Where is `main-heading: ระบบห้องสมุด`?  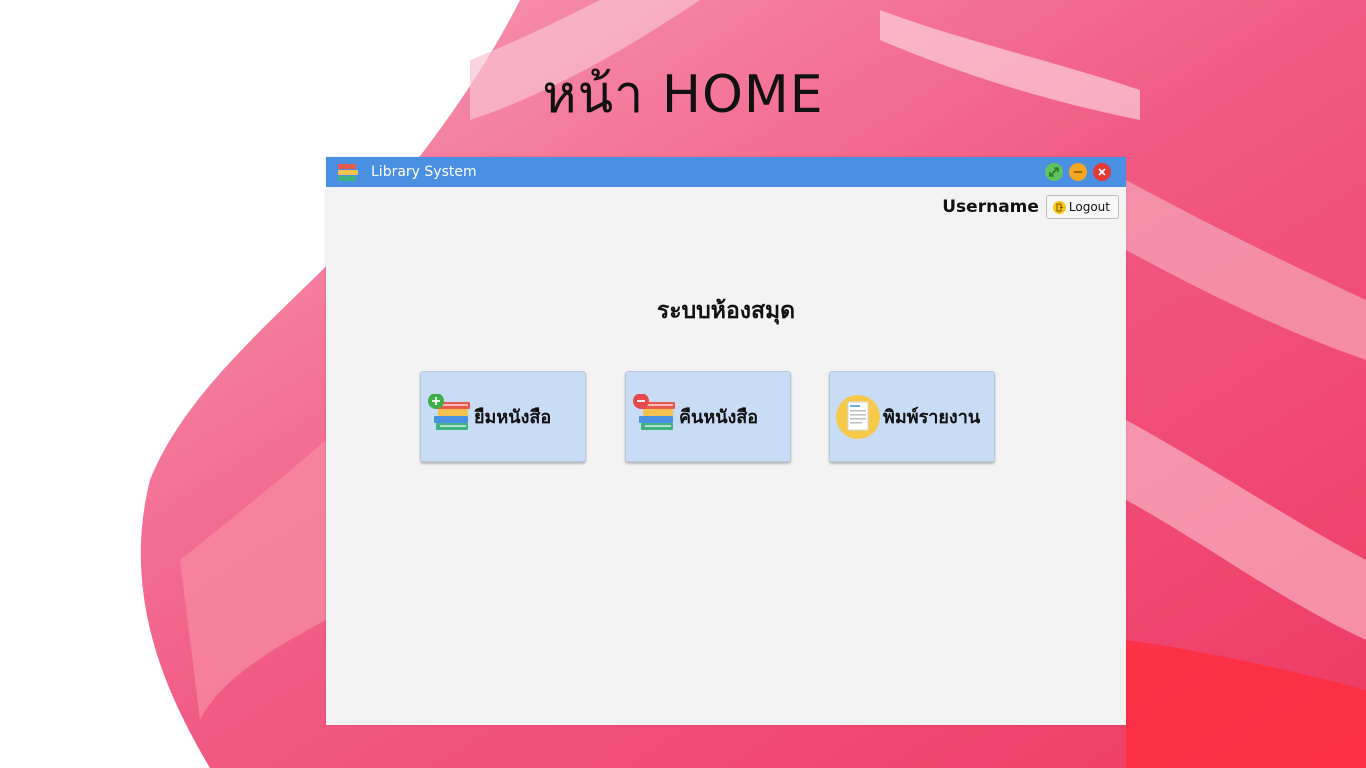
main-heading: ระบบห้องสมุด is located at coordinates (726, 311).